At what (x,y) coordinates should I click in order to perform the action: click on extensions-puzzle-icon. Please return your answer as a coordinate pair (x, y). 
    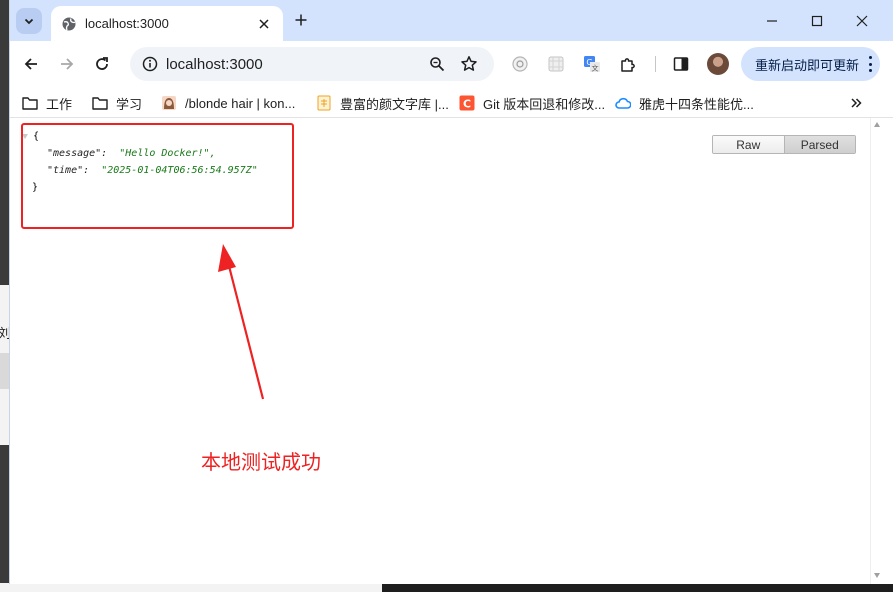
    Looking at the image, I should click on (628, 64).